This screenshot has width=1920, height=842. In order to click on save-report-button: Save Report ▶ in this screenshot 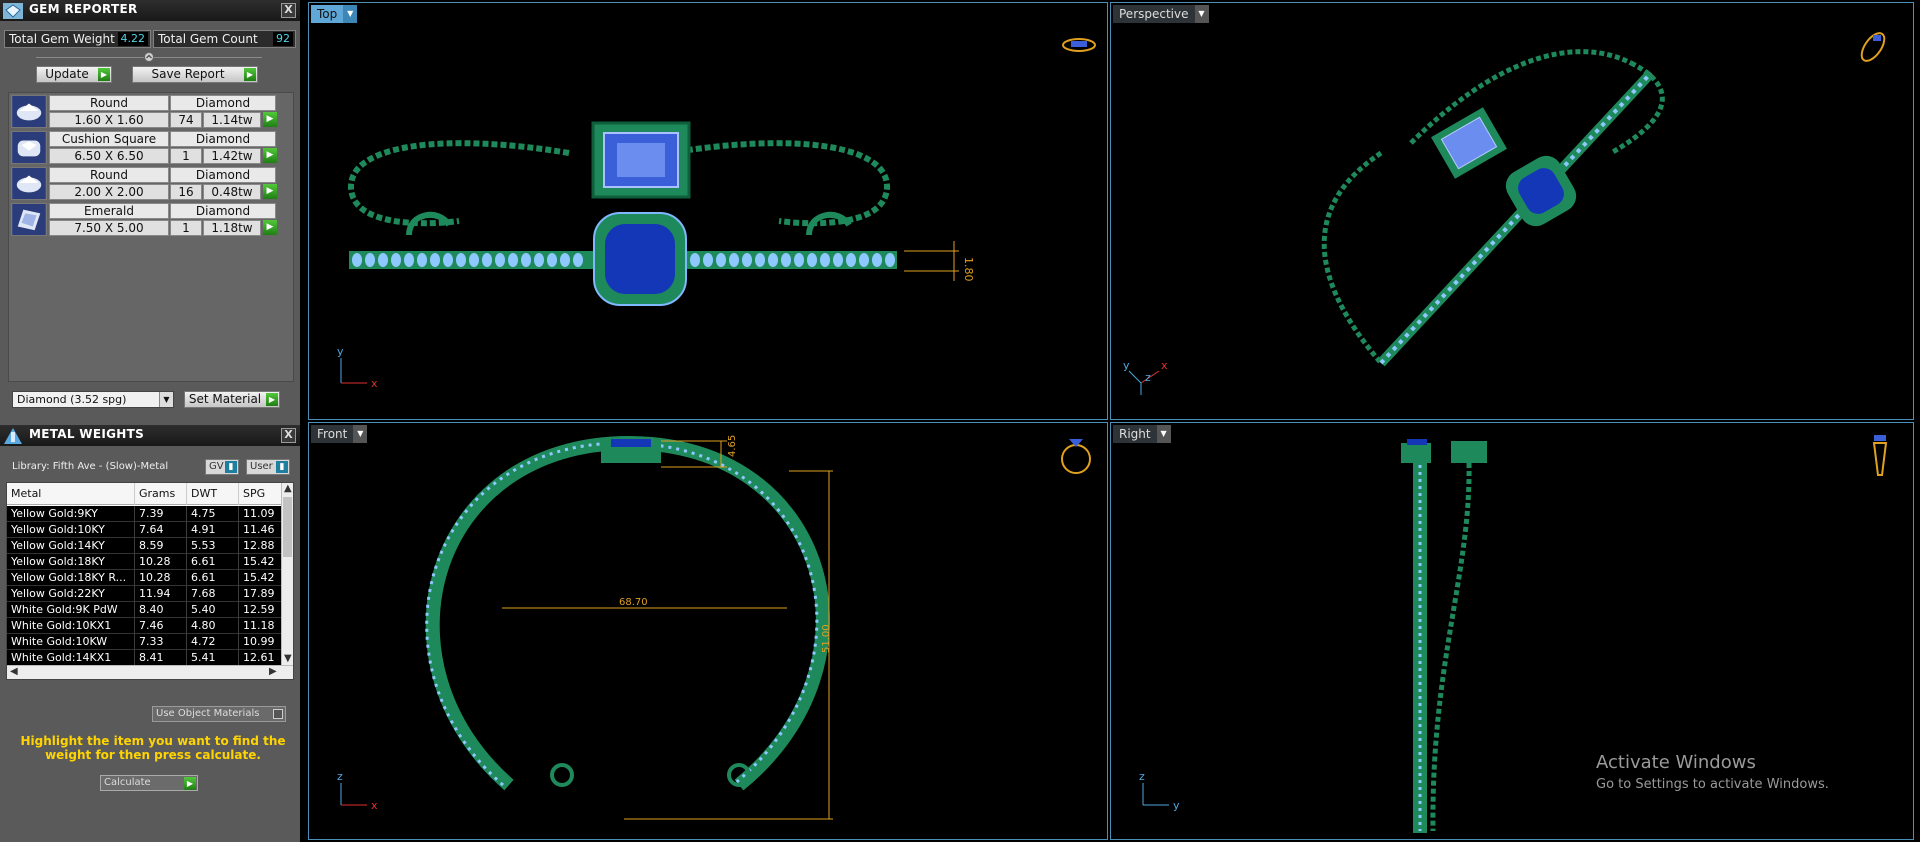, I will do `click(195, 74)`.